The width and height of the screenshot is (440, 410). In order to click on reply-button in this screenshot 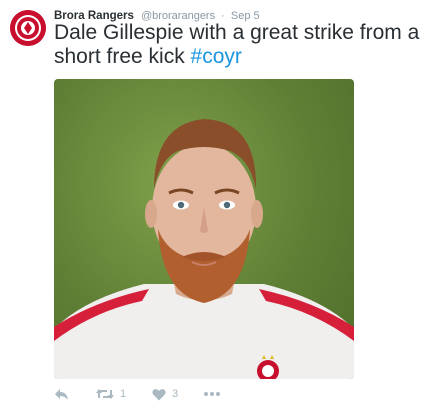, I will do `click(62, 394)`.